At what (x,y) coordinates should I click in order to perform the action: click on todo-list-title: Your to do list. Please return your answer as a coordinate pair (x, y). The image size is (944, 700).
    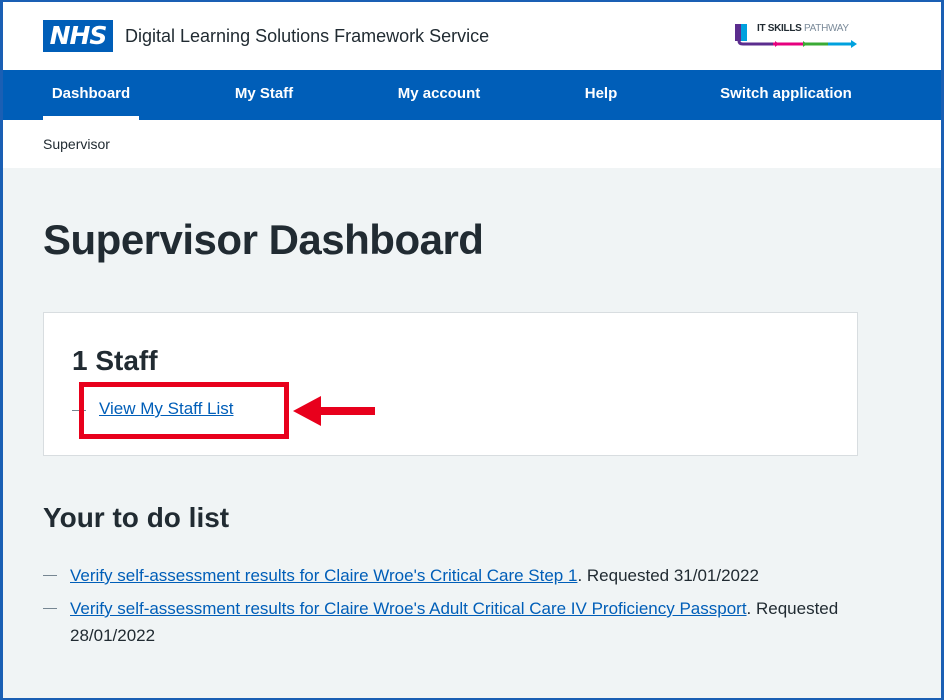
    Looking at the image, I should click on (136, 517).